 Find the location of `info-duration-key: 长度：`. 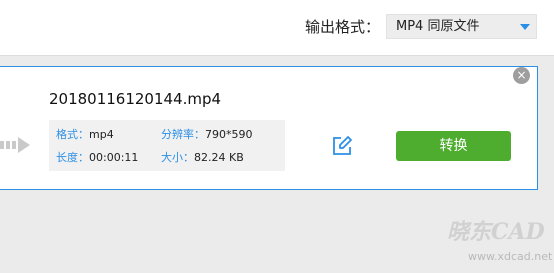

info-duration-key: 长度： is located at coordinates (72, 157).